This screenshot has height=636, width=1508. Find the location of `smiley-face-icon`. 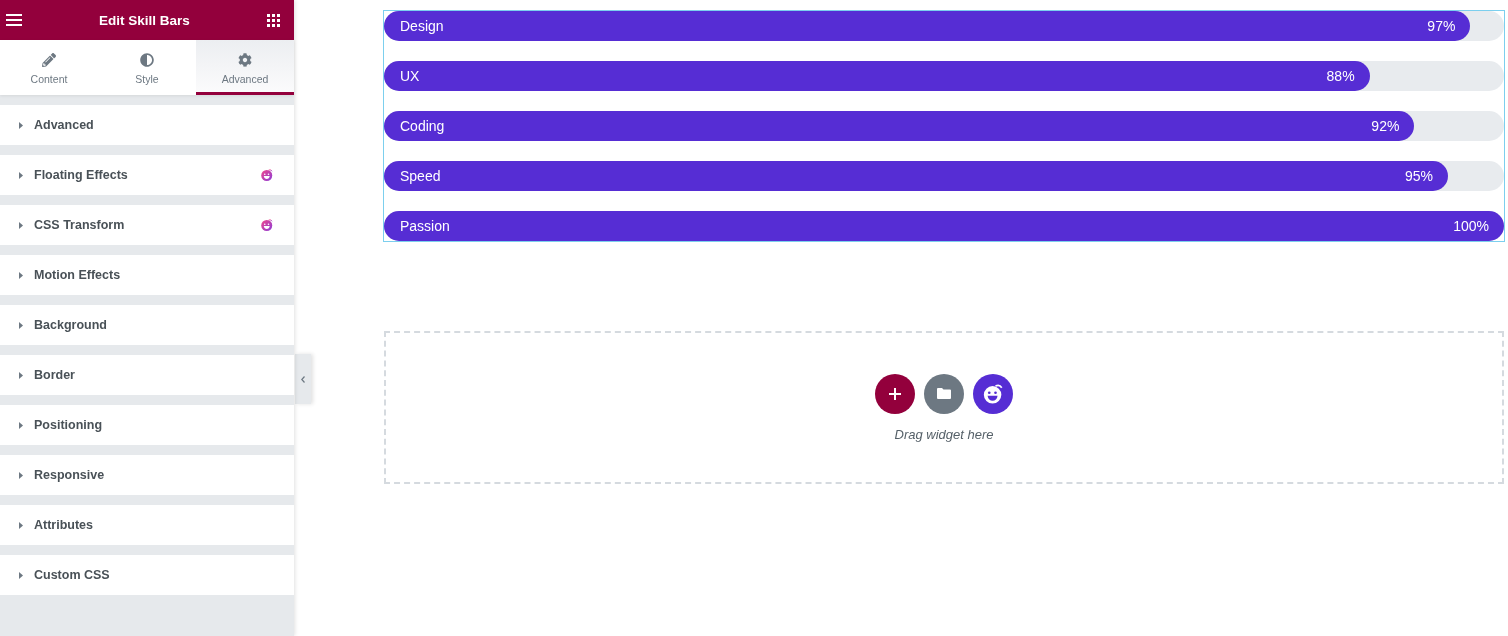

smiley-face-icon is located at coordinates (993, 393).